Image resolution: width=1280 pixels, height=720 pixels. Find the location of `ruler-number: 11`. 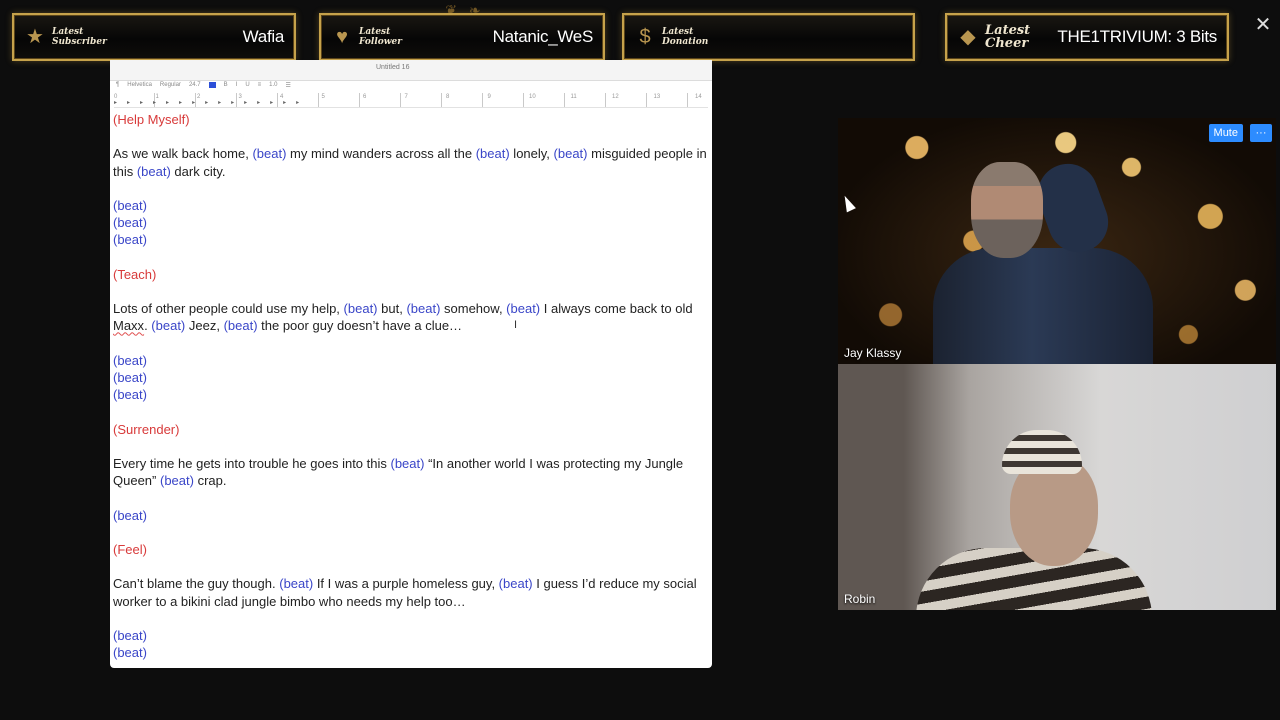

ruler-number: 11 is located at coordinates (573, 97).